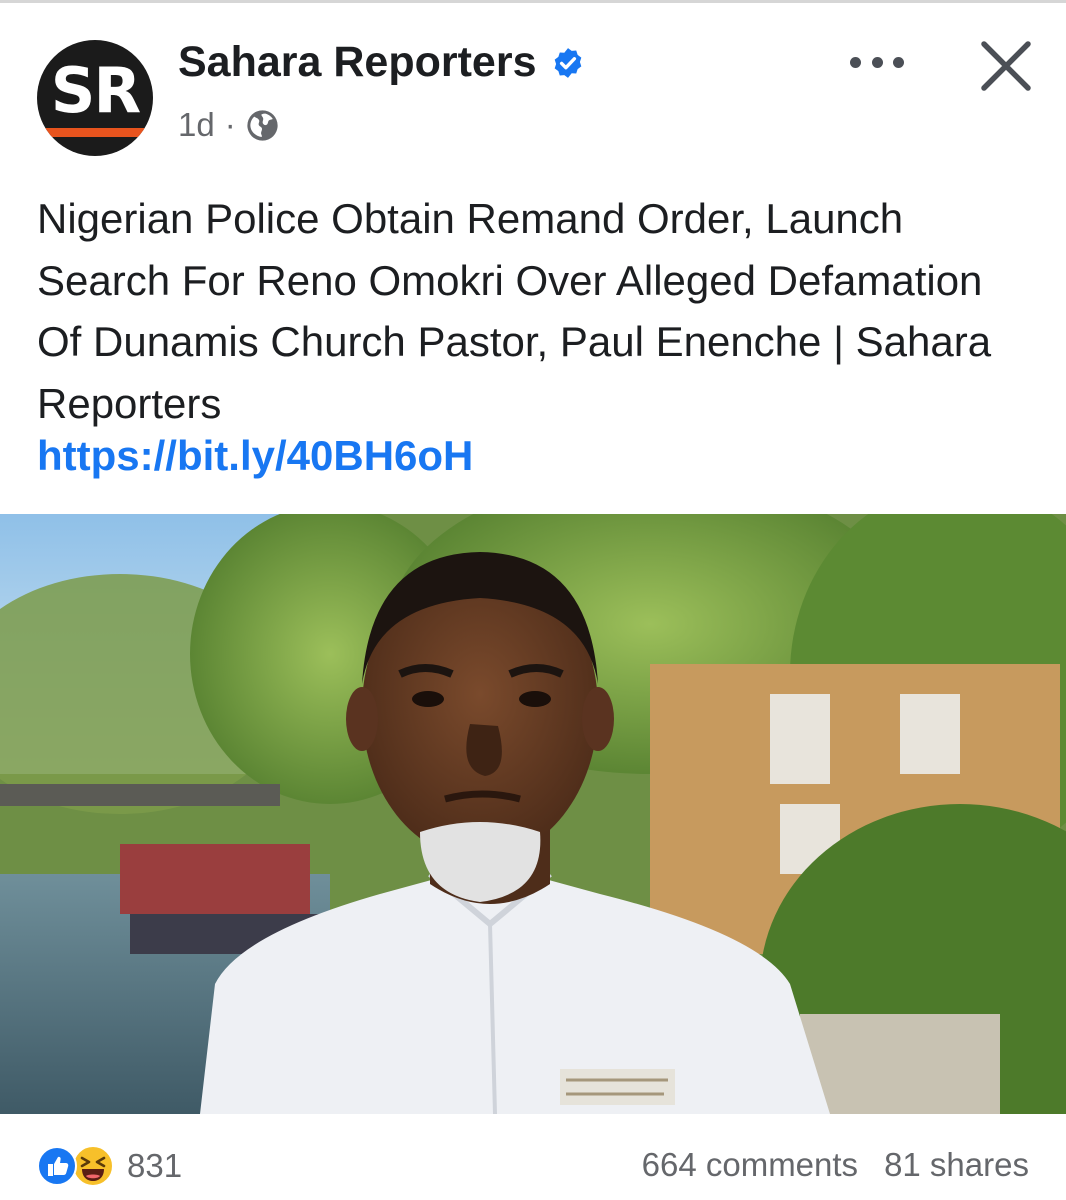 Image resolution: width=1066 pixels, height=1200 pixels. Describe the element at coordinates (956, 1165) in the screenshot. I see `shares-count: 81 shares` at that location.